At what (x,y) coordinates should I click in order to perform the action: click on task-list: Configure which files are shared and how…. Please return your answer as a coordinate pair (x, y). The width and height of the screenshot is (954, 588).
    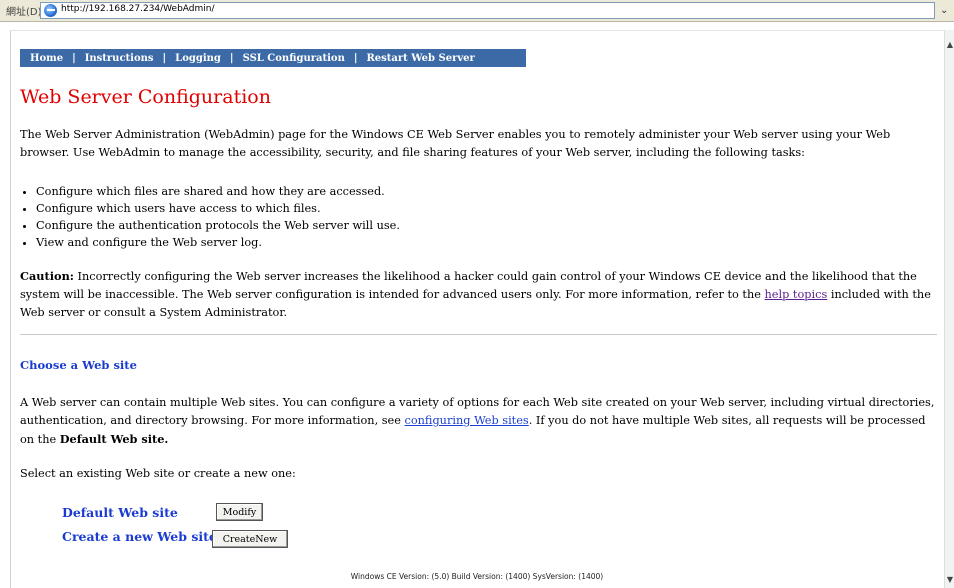
    Looking at the image, I should click on (210, 217).